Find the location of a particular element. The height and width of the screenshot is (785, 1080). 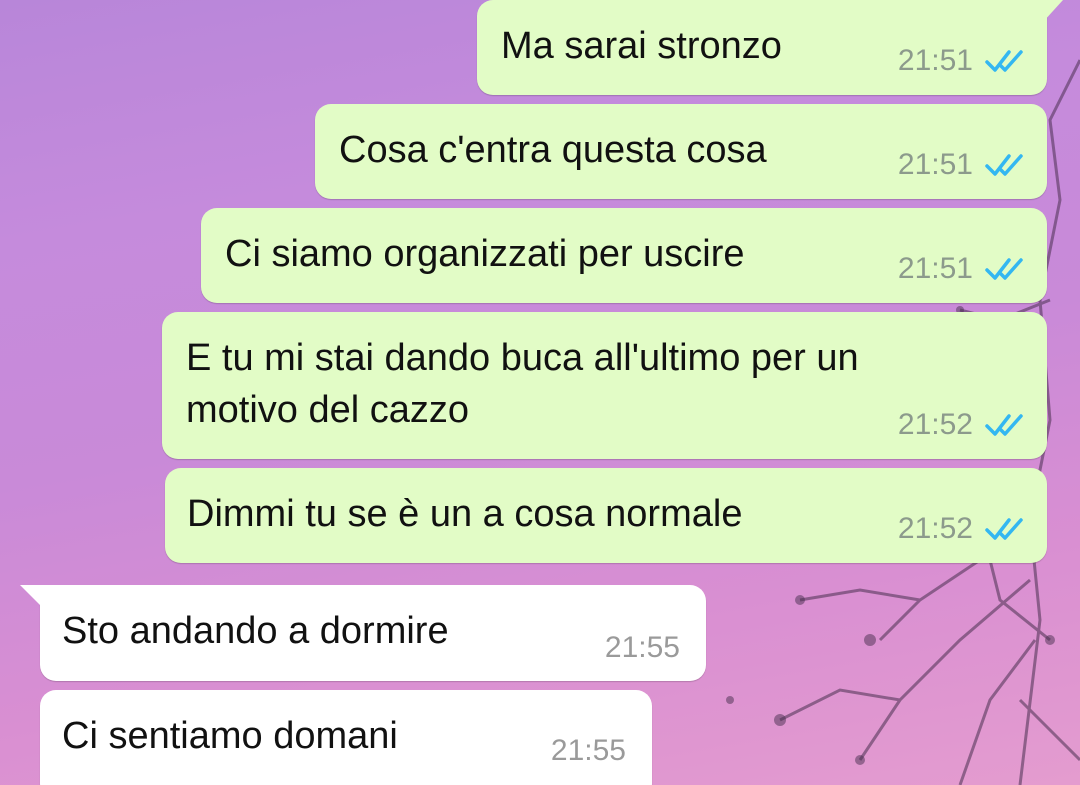

incoming-message: Sto andando a dormire 21:55 is located at coordinates (363, 633).